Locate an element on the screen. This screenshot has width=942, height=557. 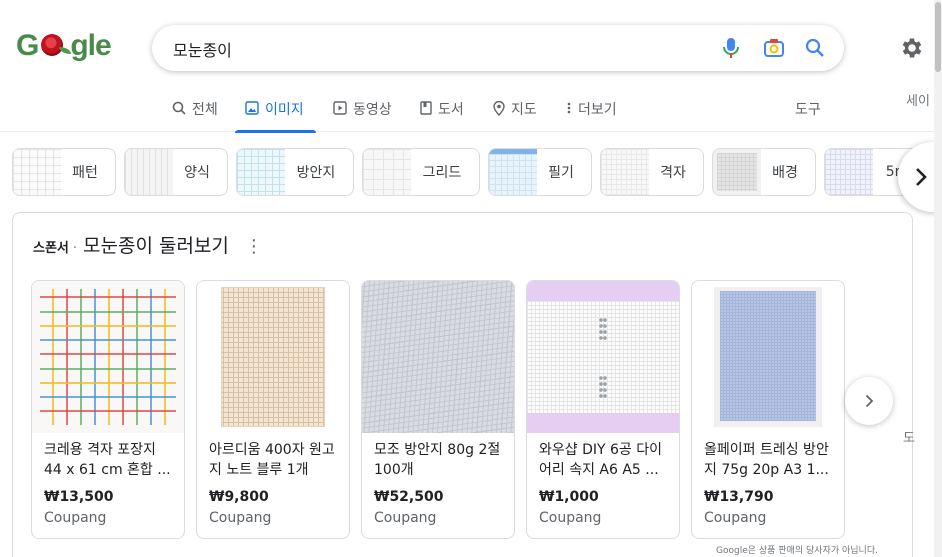
logo-letters: gle is located at coordinates (90, 45).